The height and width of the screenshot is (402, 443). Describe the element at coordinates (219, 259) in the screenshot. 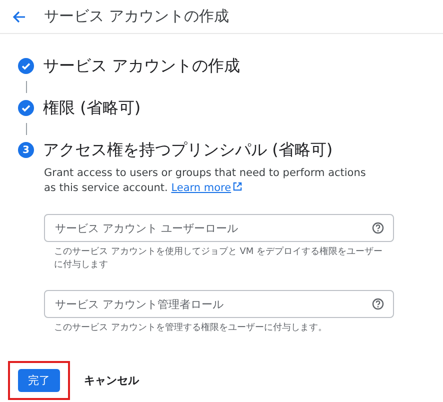

I see `field-helper-text: このサービス アカウントを使用してジョブと VM をデプロイする権限をユーザーに付与します` at that location.